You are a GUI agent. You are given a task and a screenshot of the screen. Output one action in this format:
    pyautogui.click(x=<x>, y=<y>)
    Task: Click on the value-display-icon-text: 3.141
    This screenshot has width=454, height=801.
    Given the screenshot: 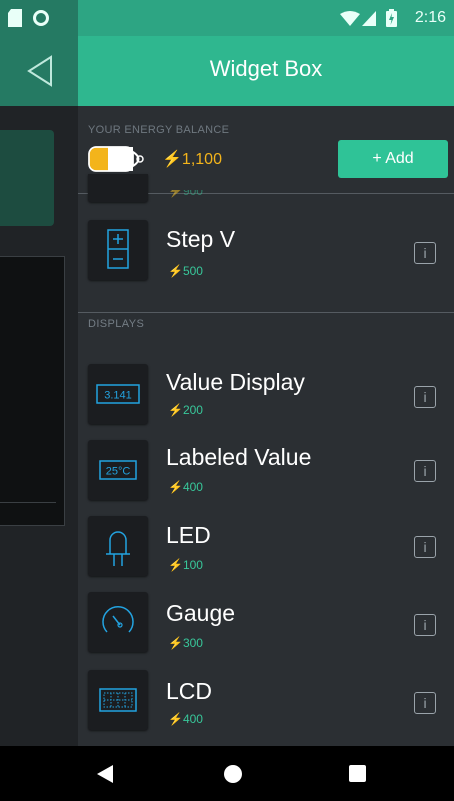 What is the action you would take?
    pyautogui.click(x=118, y=396)
    